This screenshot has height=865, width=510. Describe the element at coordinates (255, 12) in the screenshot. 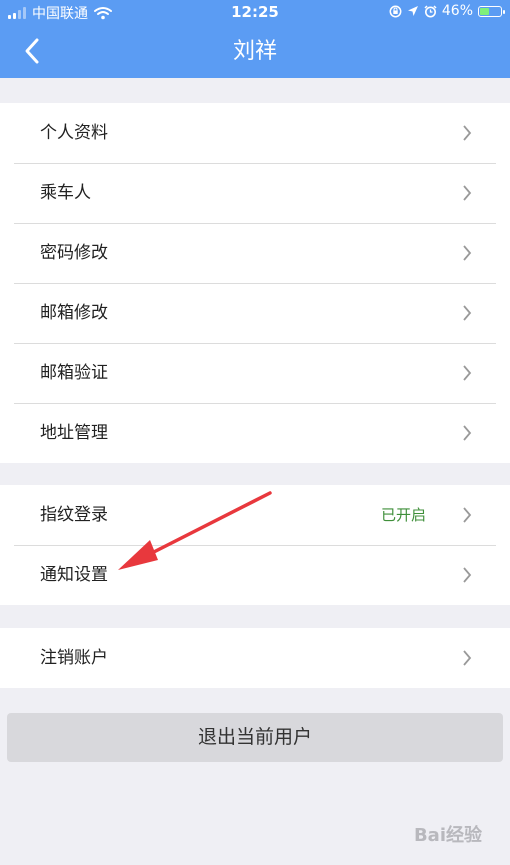

I see `status-bar: 中国联通 12:25 46%` at that location.